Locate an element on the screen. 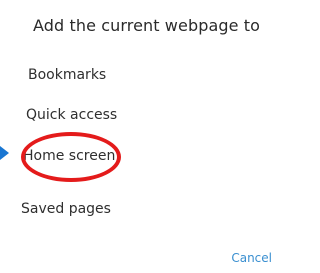 Image resolution: width=320 pixels, height=273 pixels. arrow-pointer-icon is located at coordinates (4, 153).